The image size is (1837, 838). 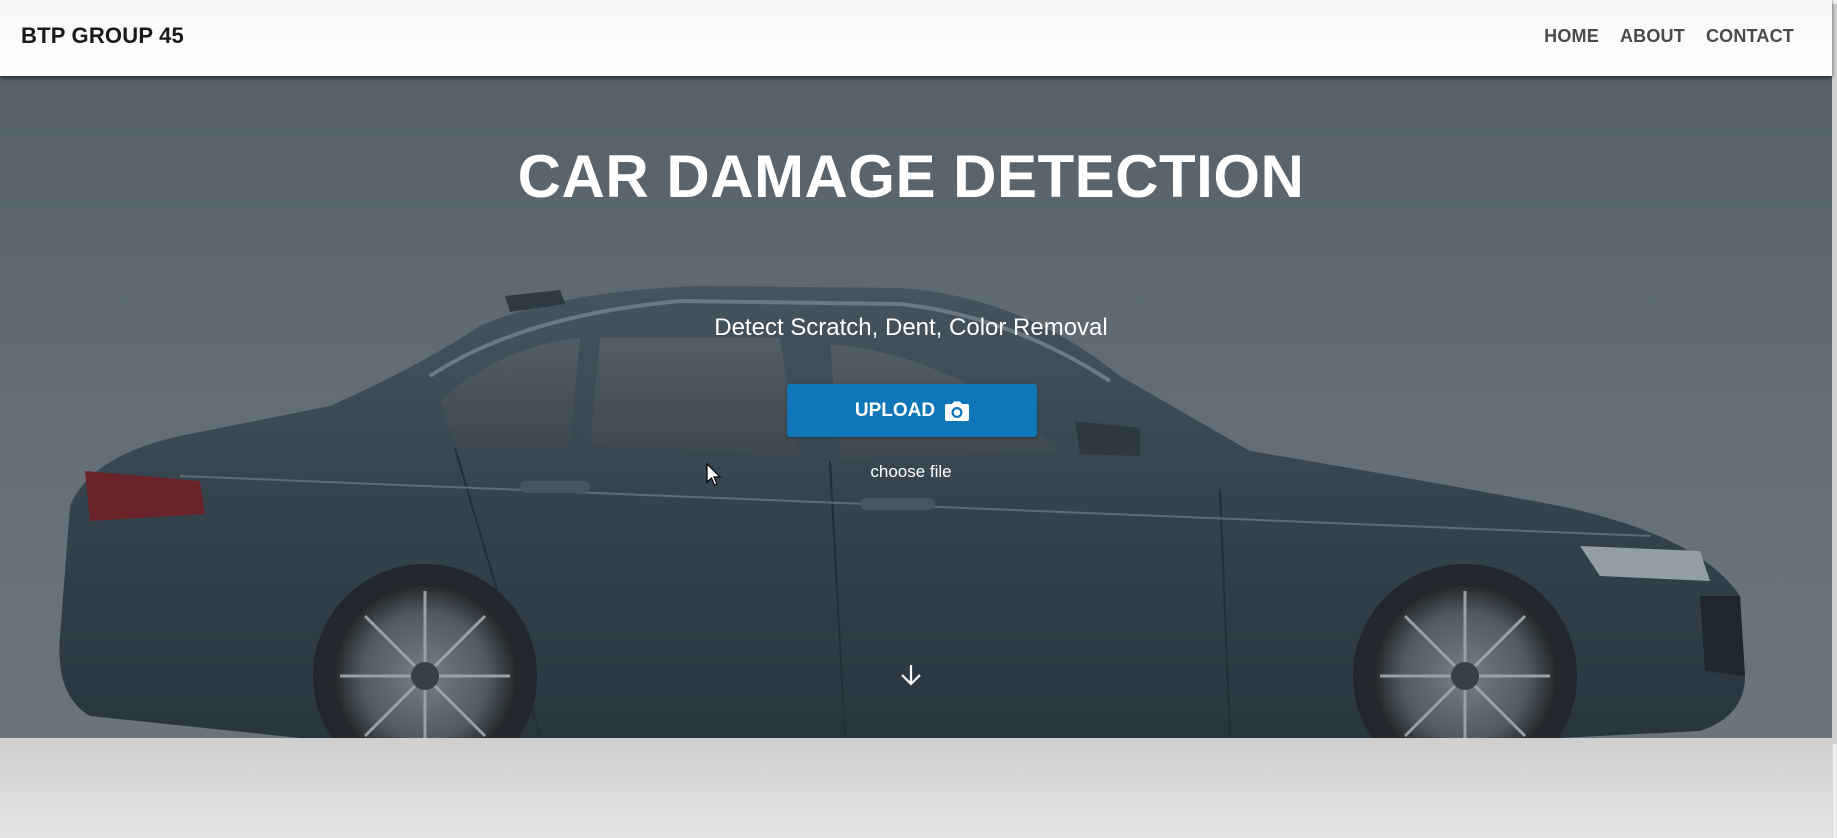 What do you see at coordinates (714, 474) in the screenshot?
I see `mouse-cursor-icon` at bounding box center [714, 474].